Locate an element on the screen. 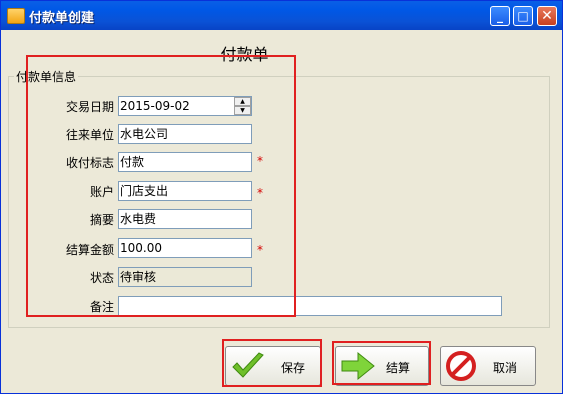 The width and height of the screenshot is (563, 394). title-bar: 付款单创建 _ □ ✕ is located at coordinates (281, 15).